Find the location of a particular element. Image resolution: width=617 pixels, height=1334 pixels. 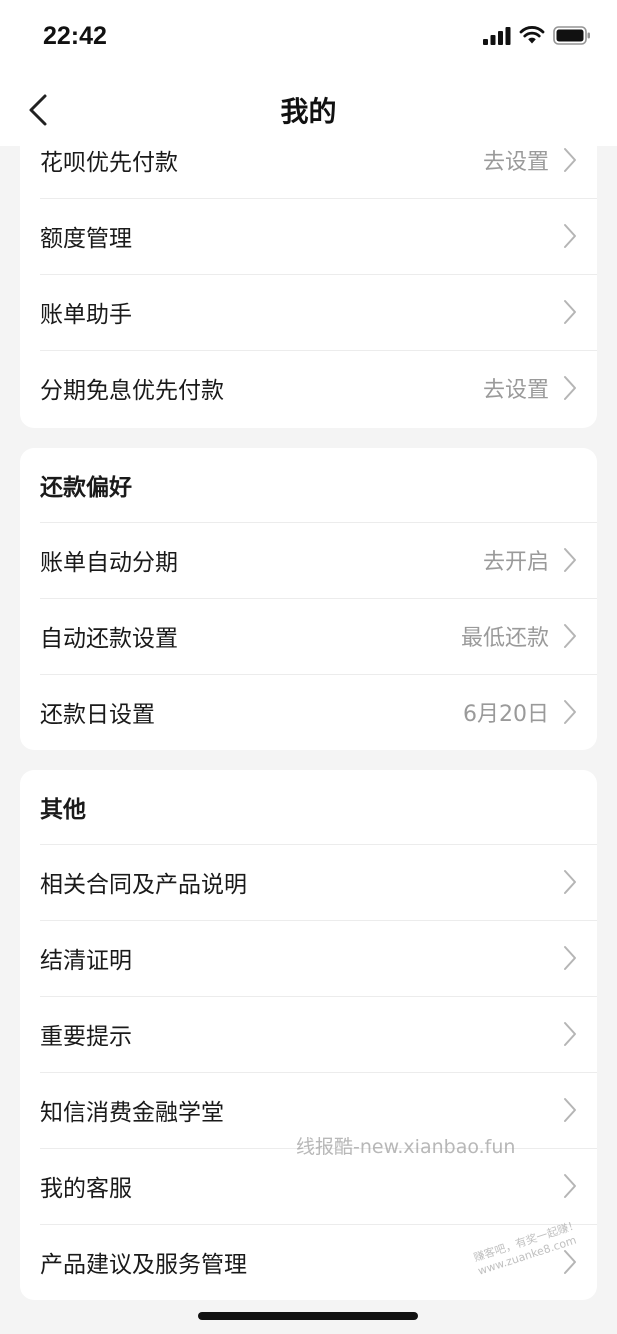

row-contracts: 相关合同及产品说明 is located at coordinates (308, 882).